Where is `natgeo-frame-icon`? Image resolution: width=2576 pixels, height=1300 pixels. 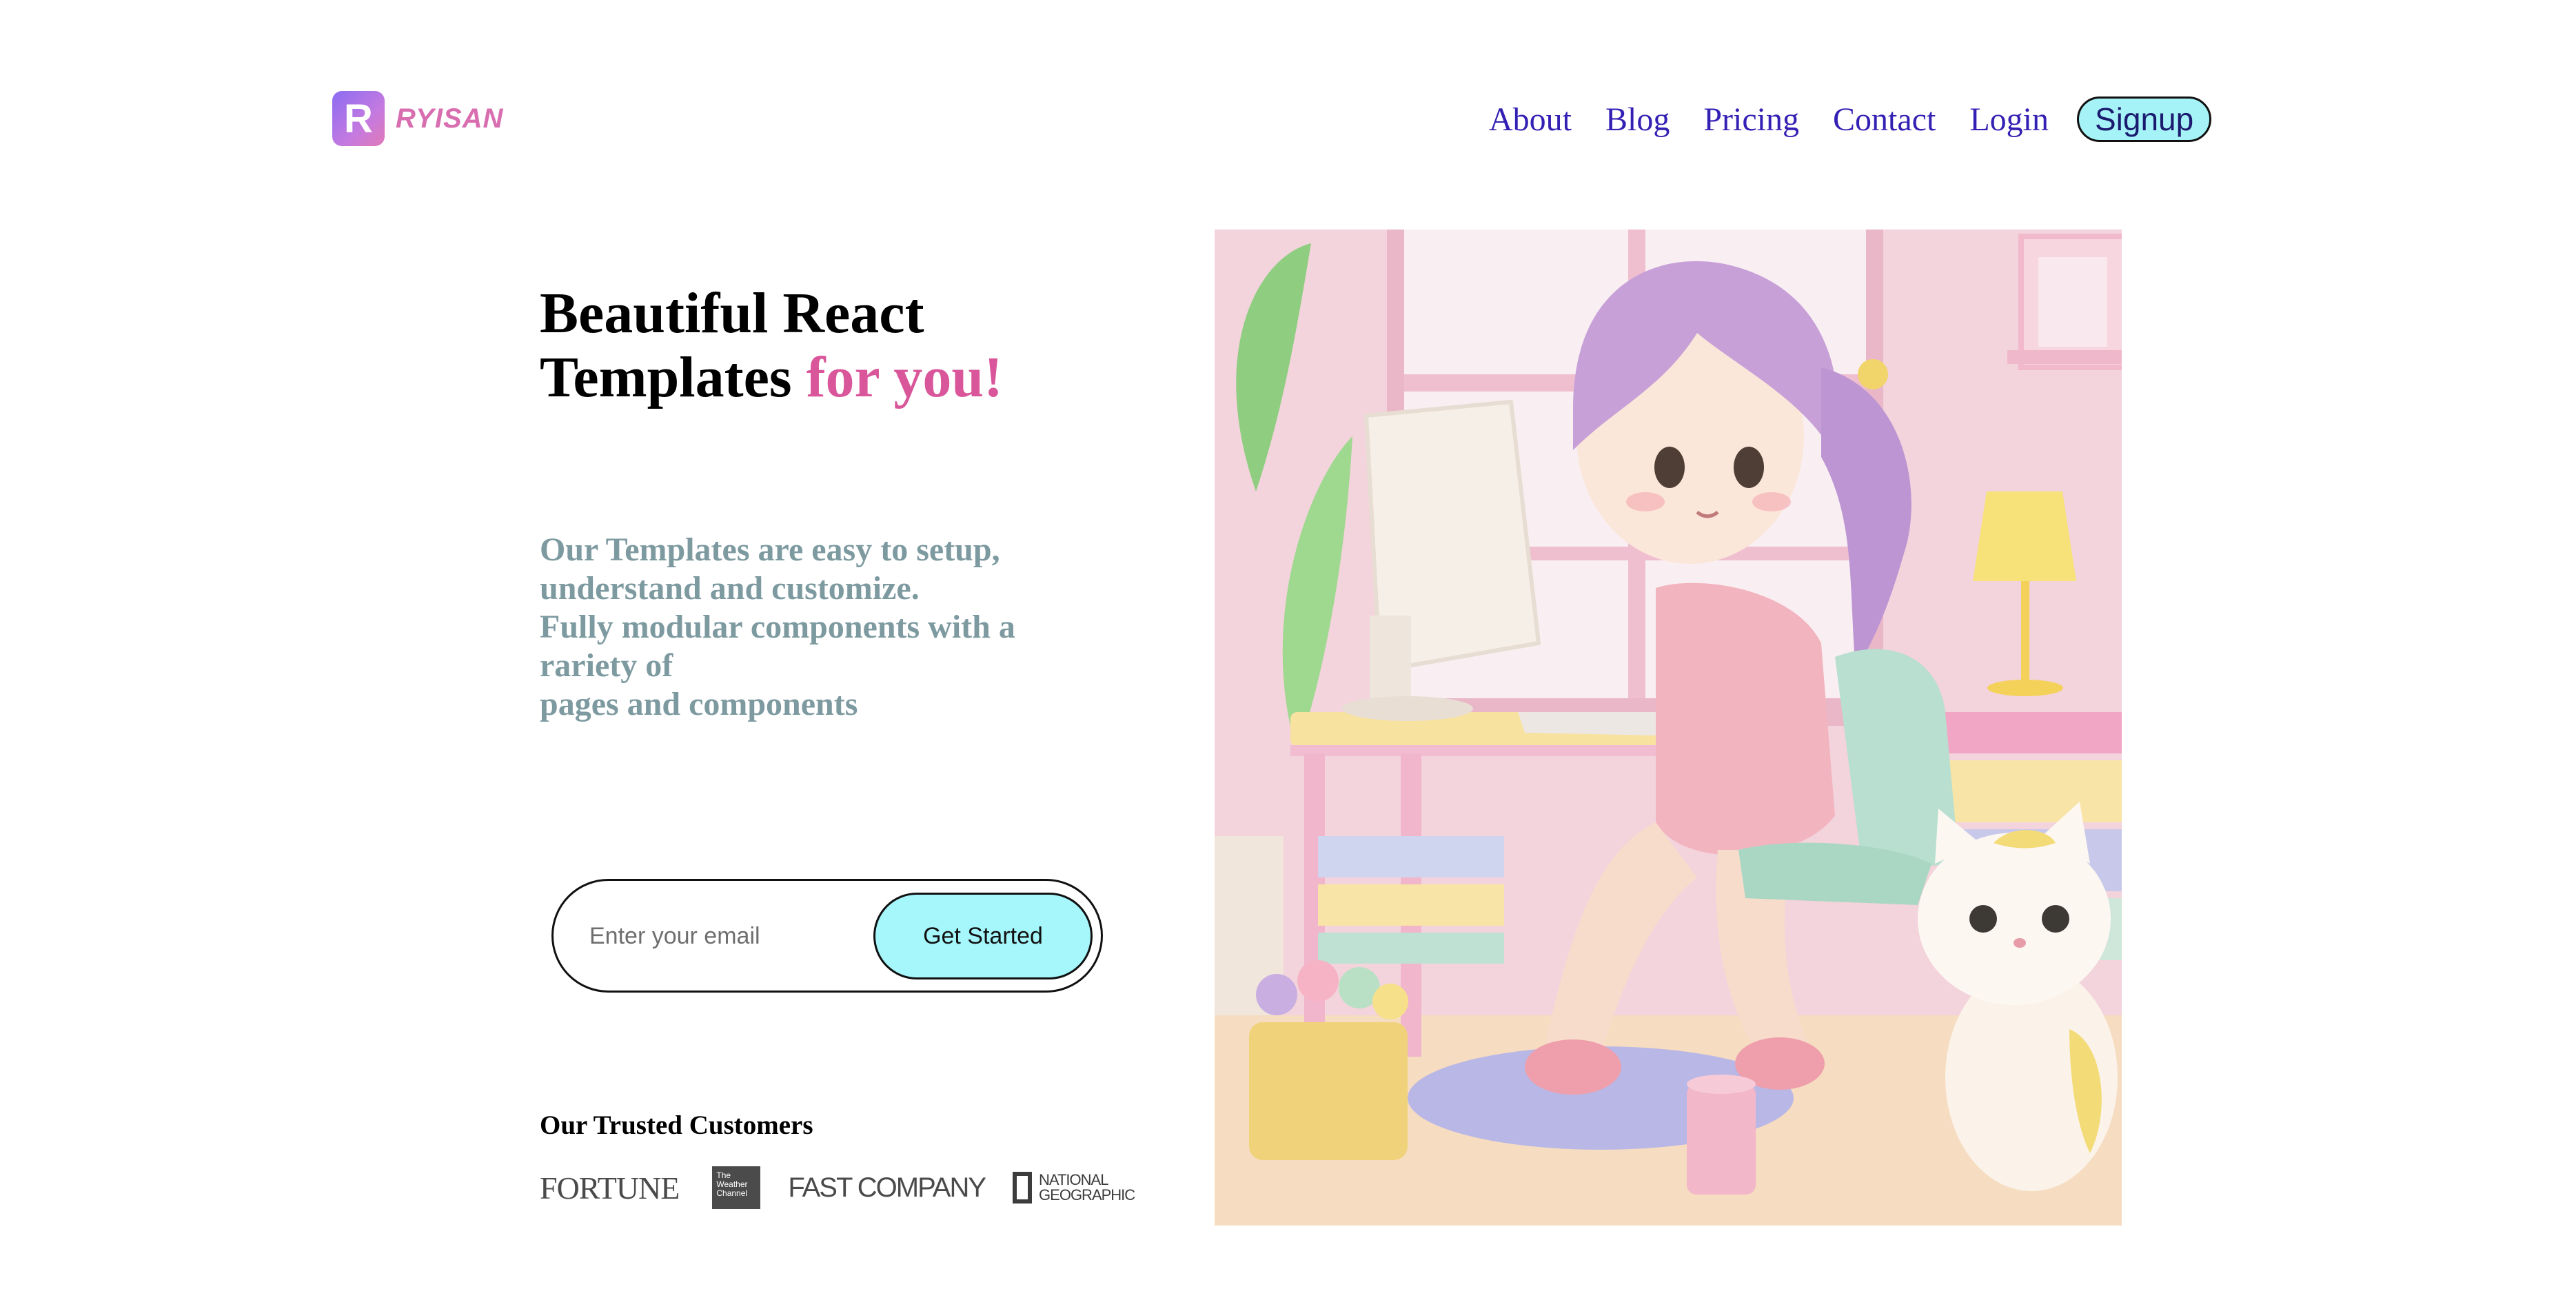
natgeo-frame-icon is located at coordinates (1023, 1187).